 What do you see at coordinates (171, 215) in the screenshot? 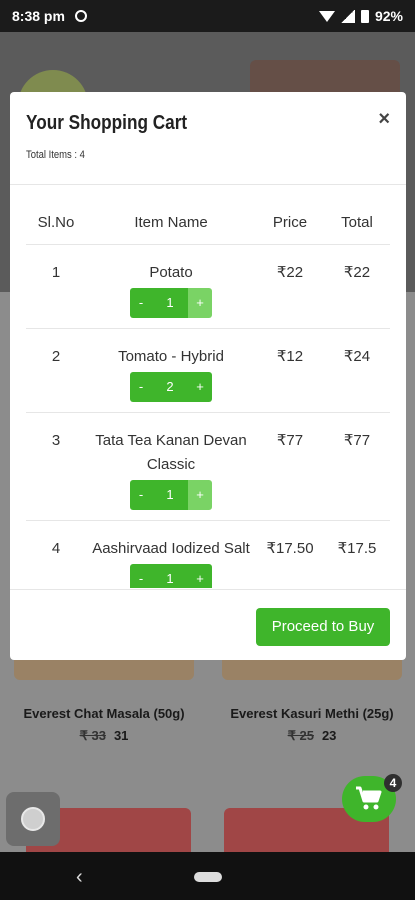
I see `column-header-item-name: Item Name` at bounding box center [171, 215].